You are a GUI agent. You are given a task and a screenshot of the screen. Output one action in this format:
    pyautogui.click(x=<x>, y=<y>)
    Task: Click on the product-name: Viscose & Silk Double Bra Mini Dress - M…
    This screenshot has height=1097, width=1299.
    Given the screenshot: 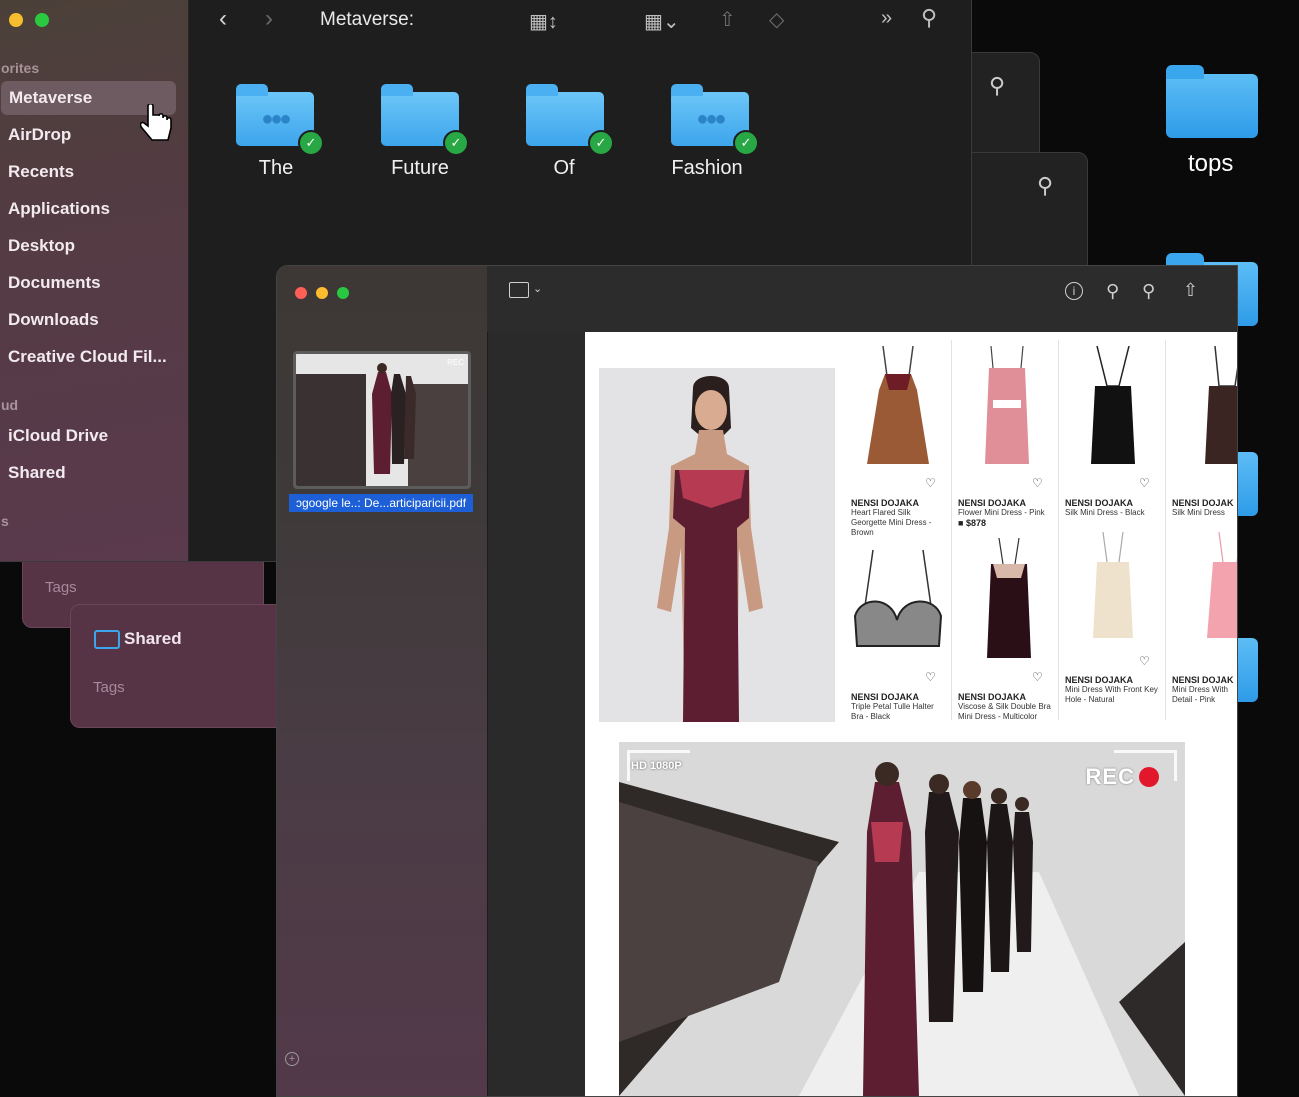 What is the action you would take?
    pyautogui.click(x=1004, y=711)
    